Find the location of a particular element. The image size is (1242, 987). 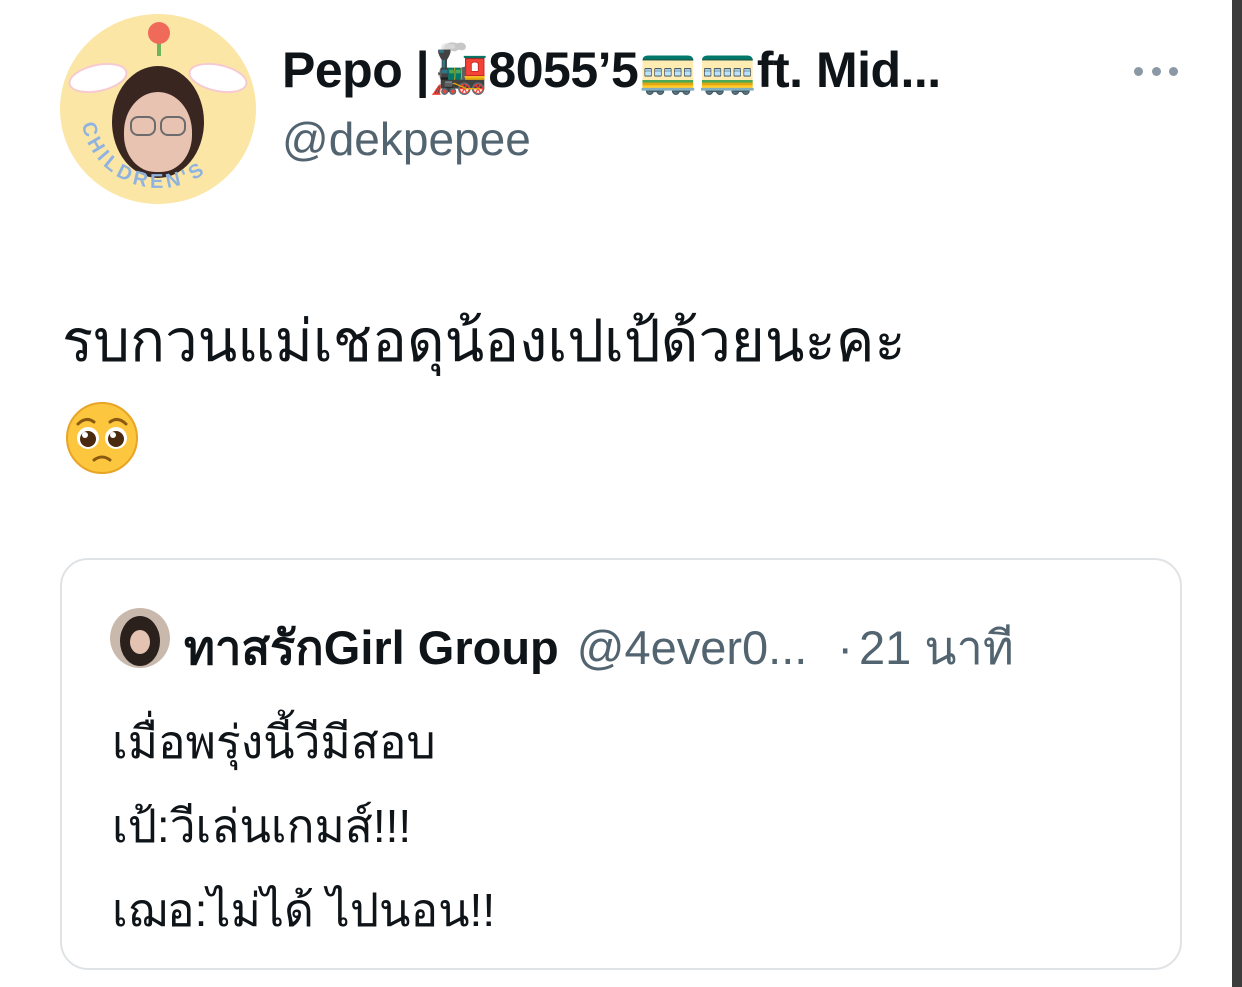

author-handle: @dekpepee is located at coordinates (406, 139).